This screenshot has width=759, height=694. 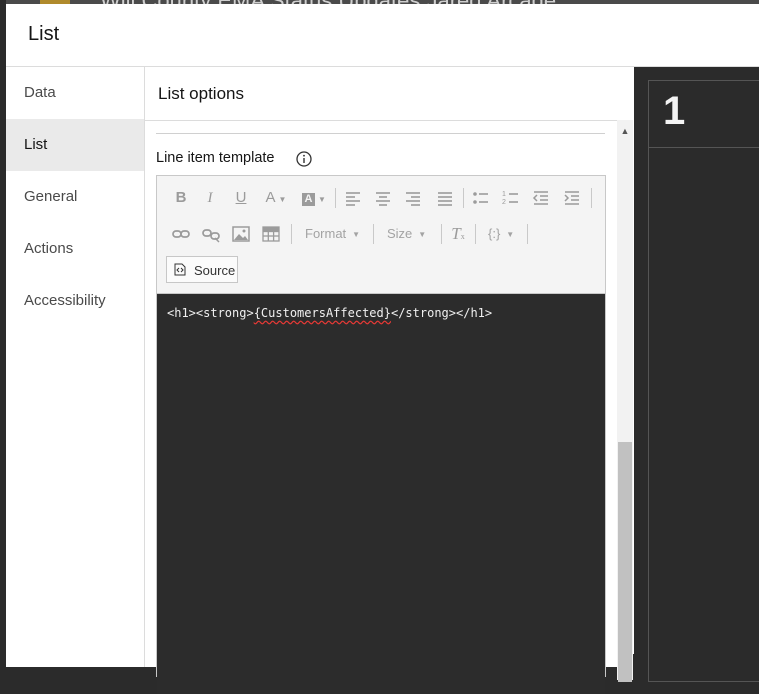 I want to click on panel-title: List options, so click(x=201, y=93).